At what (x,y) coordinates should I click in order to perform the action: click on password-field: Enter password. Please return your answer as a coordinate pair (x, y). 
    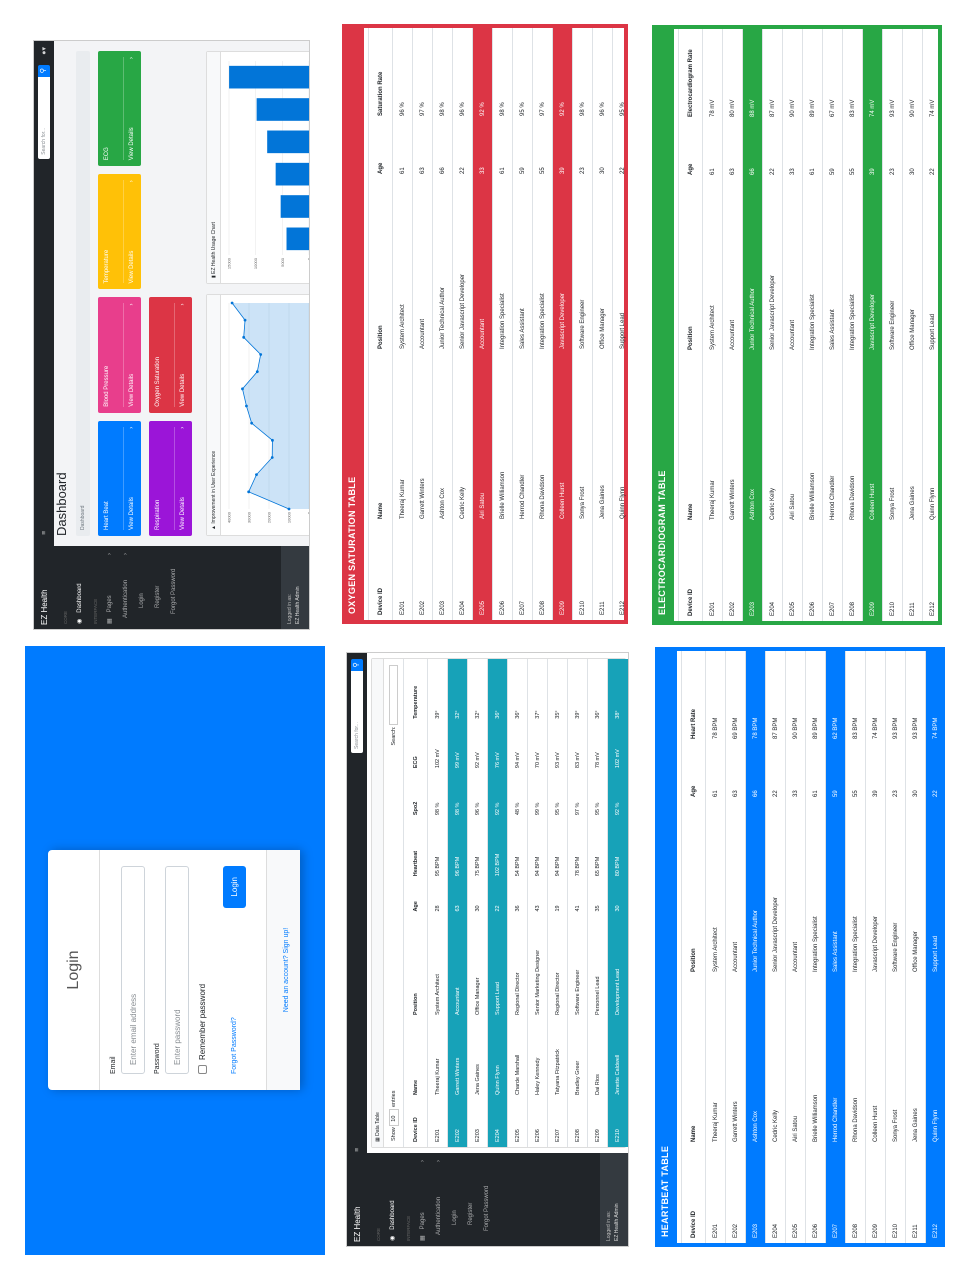
    Looking at the image, I should click on (177, 970).